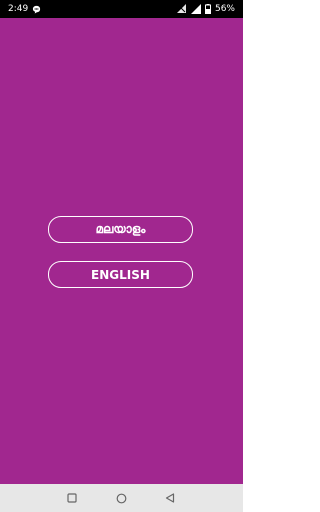 This screenshot has width=320, height=512. I want to click on malayalam-button: മലയാളം, so click(120, 229).